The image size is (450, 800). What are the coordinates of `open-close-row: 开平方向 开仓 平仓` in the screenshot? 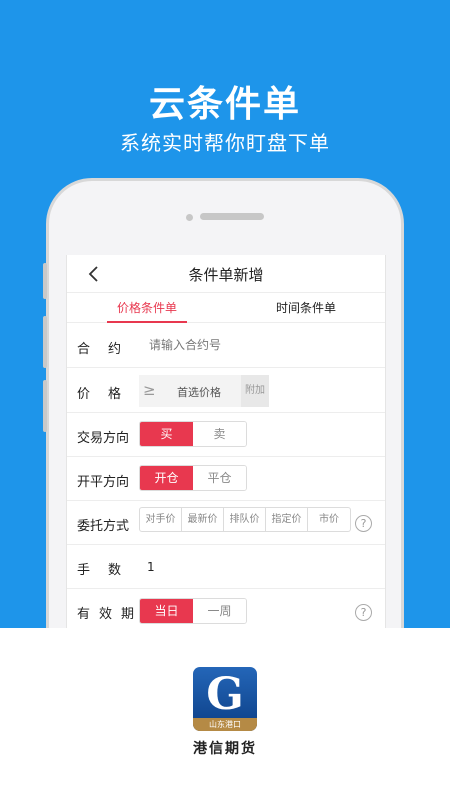 It's located at (226, 479).